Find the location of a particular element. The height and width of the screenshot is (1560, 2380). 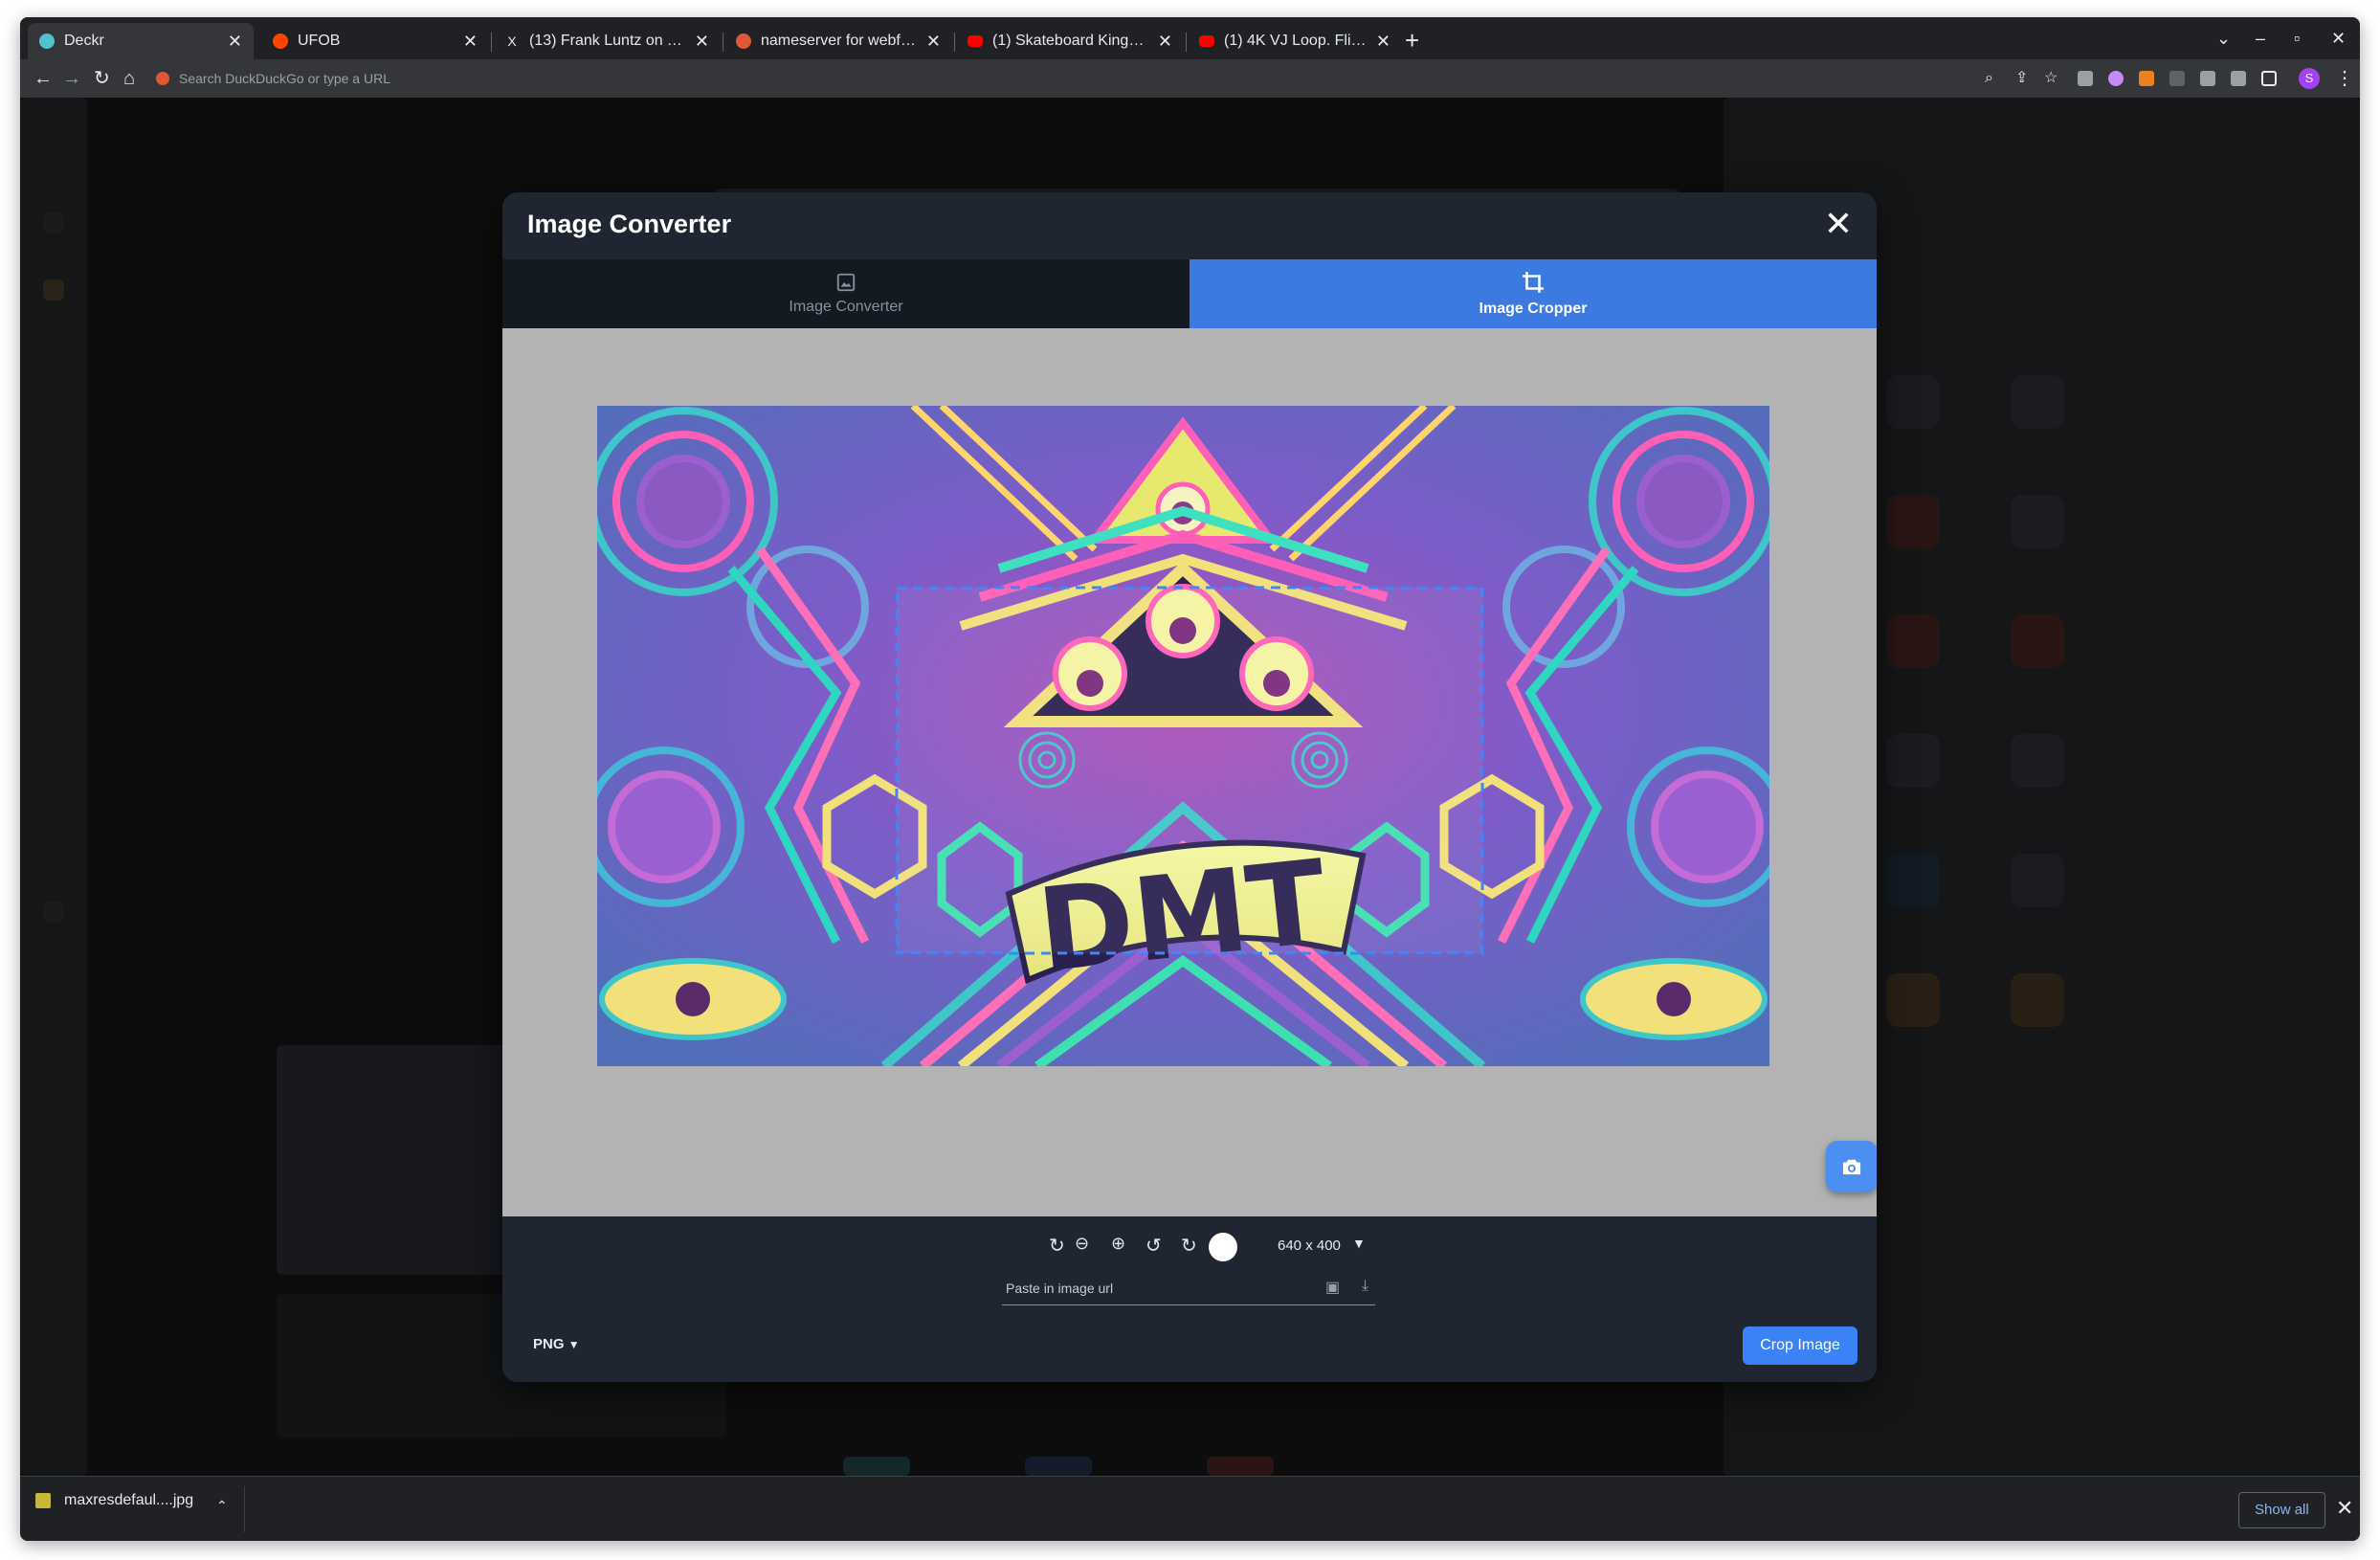

tab-deckr: Deckr ✕ is located at coordinates (141, 41).